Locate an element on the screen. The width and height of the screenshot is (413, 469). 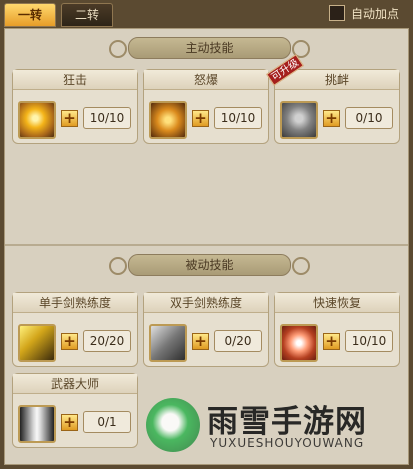
skill-name: 武器大师 is located at coordinates (75, 384).